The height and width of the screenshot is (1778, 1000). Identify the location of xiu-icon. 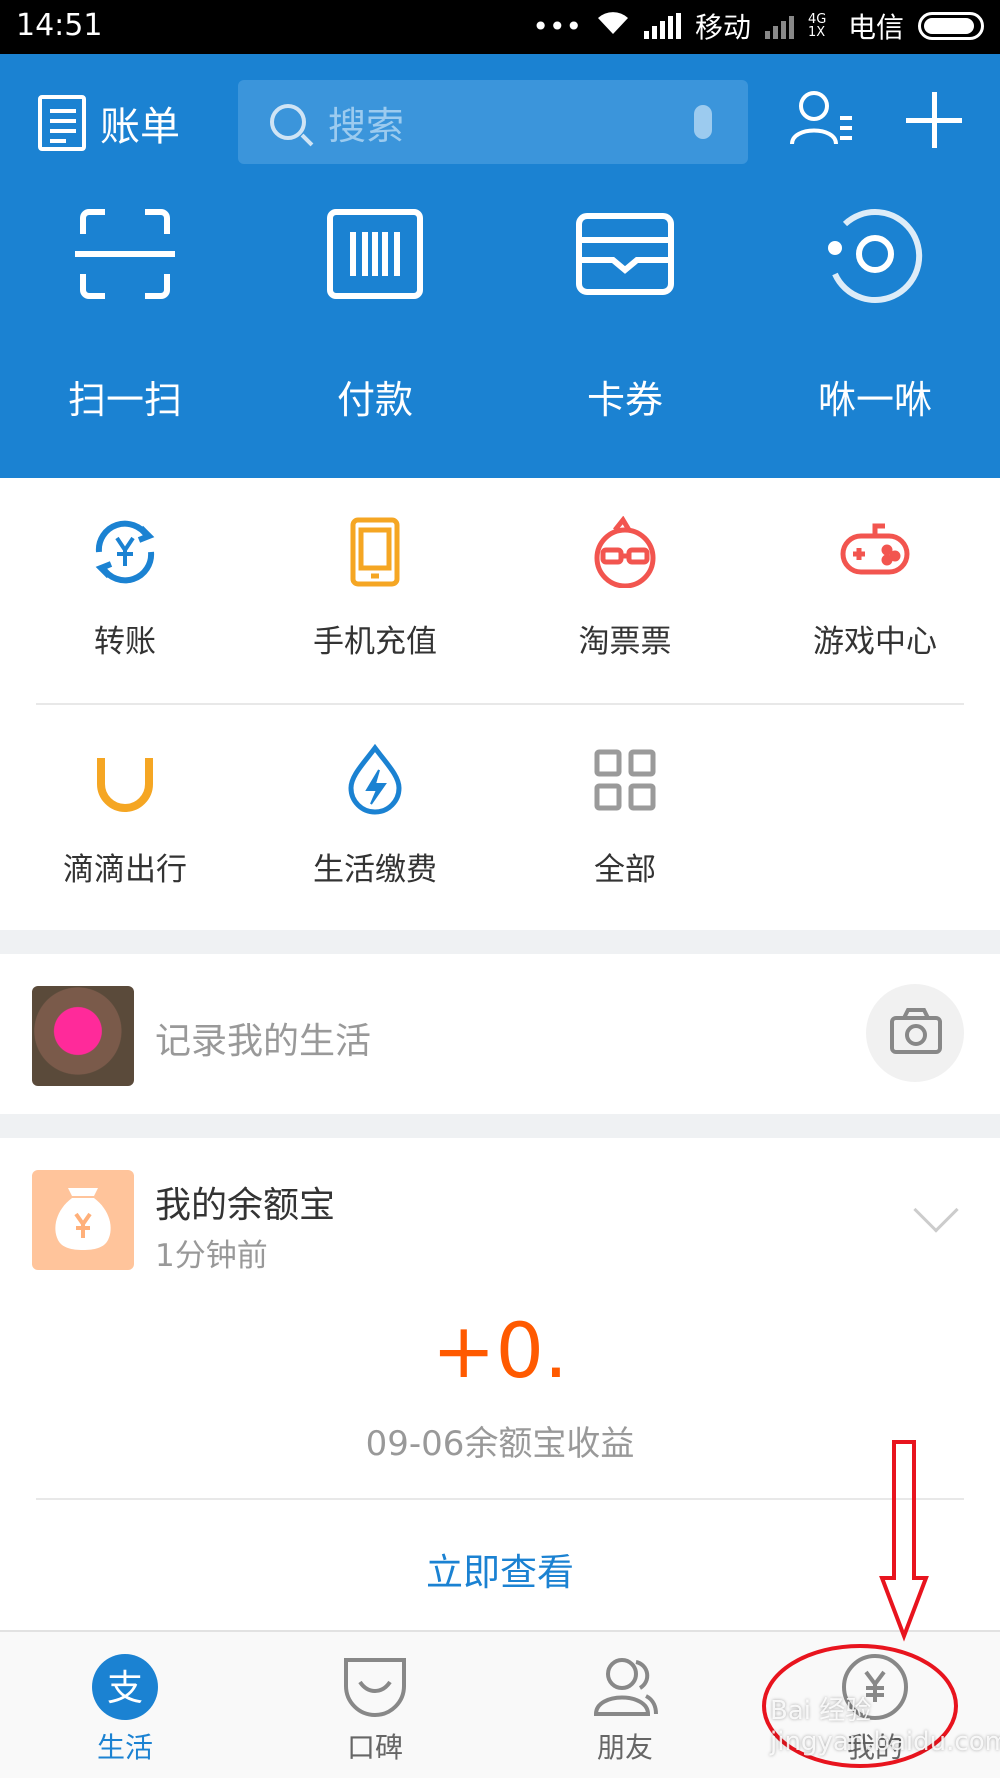
(875, 254).